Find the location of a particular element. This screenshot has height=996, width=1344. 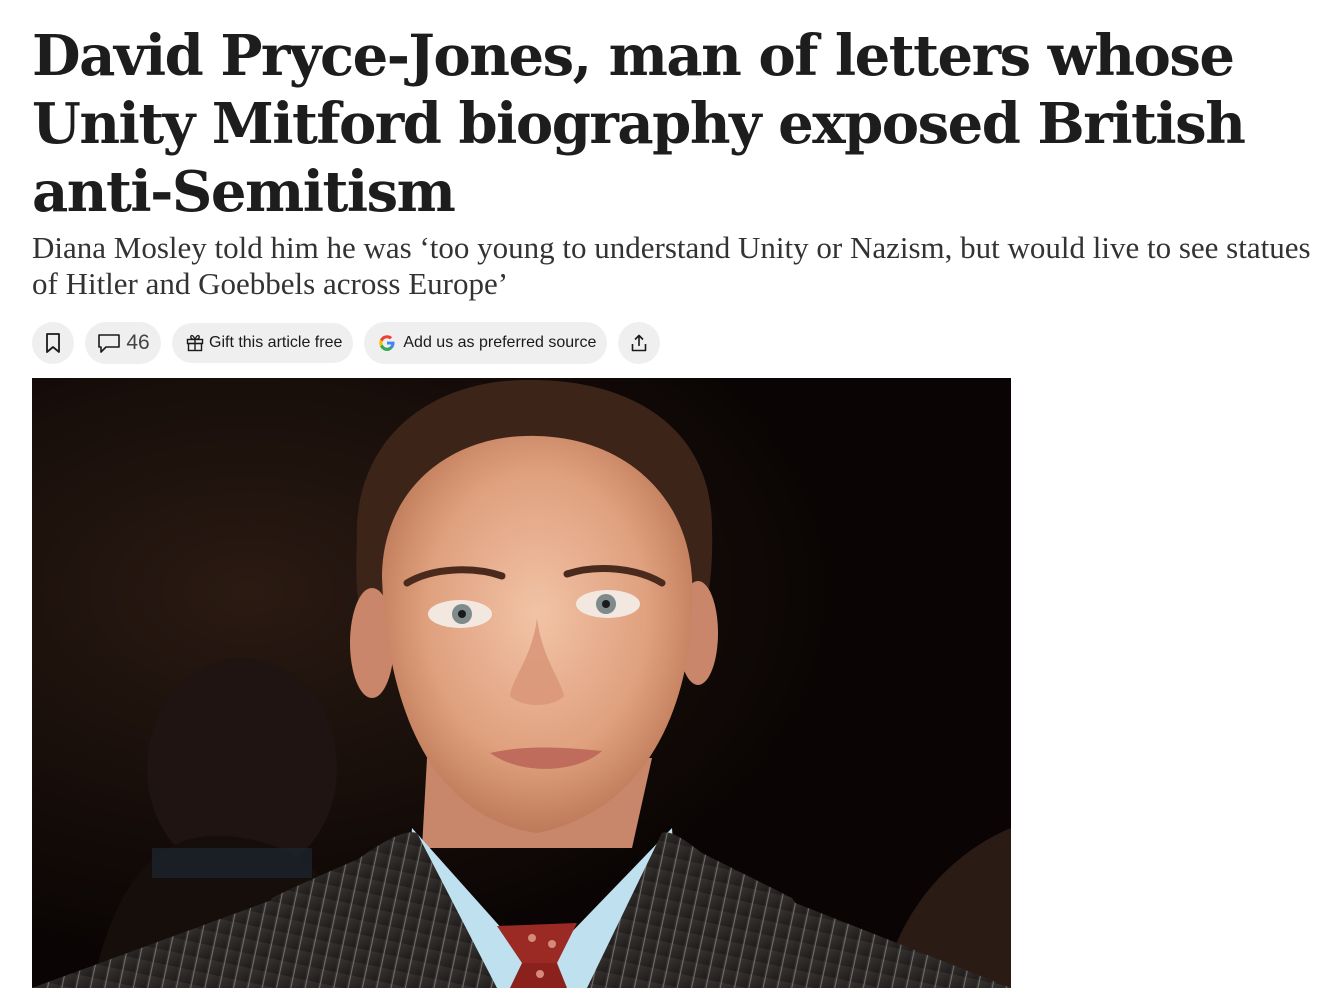

share-button is located at coordinates (639, 343).